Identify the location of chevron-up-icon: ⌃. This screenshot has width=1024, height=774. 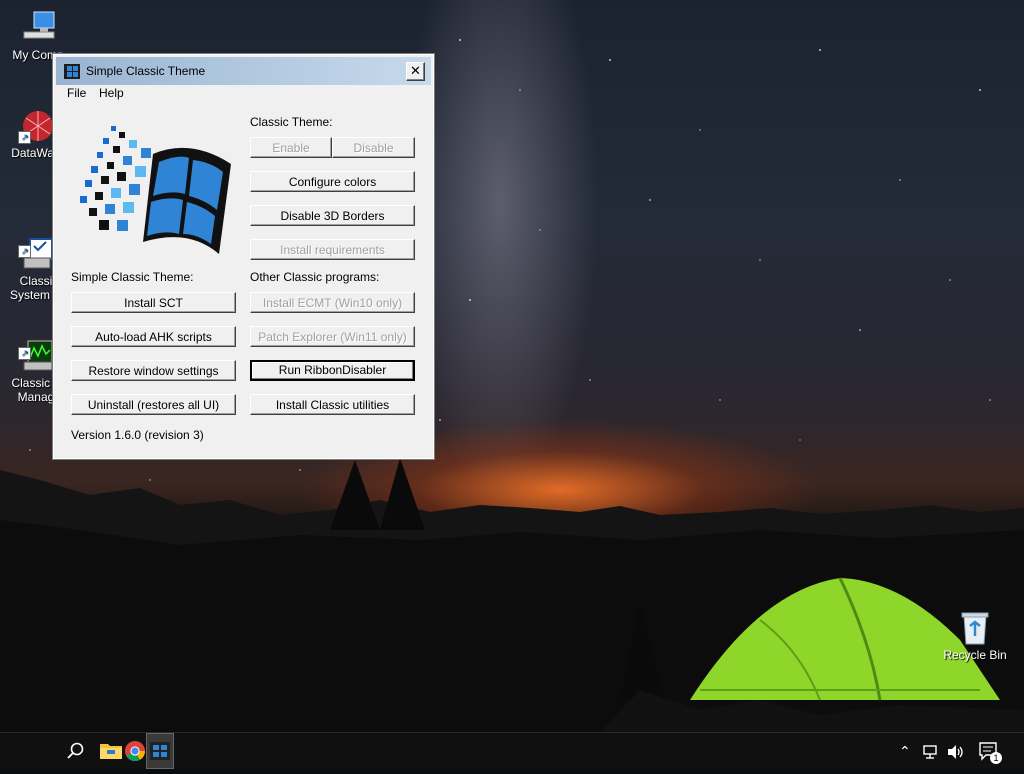
(905, 751).